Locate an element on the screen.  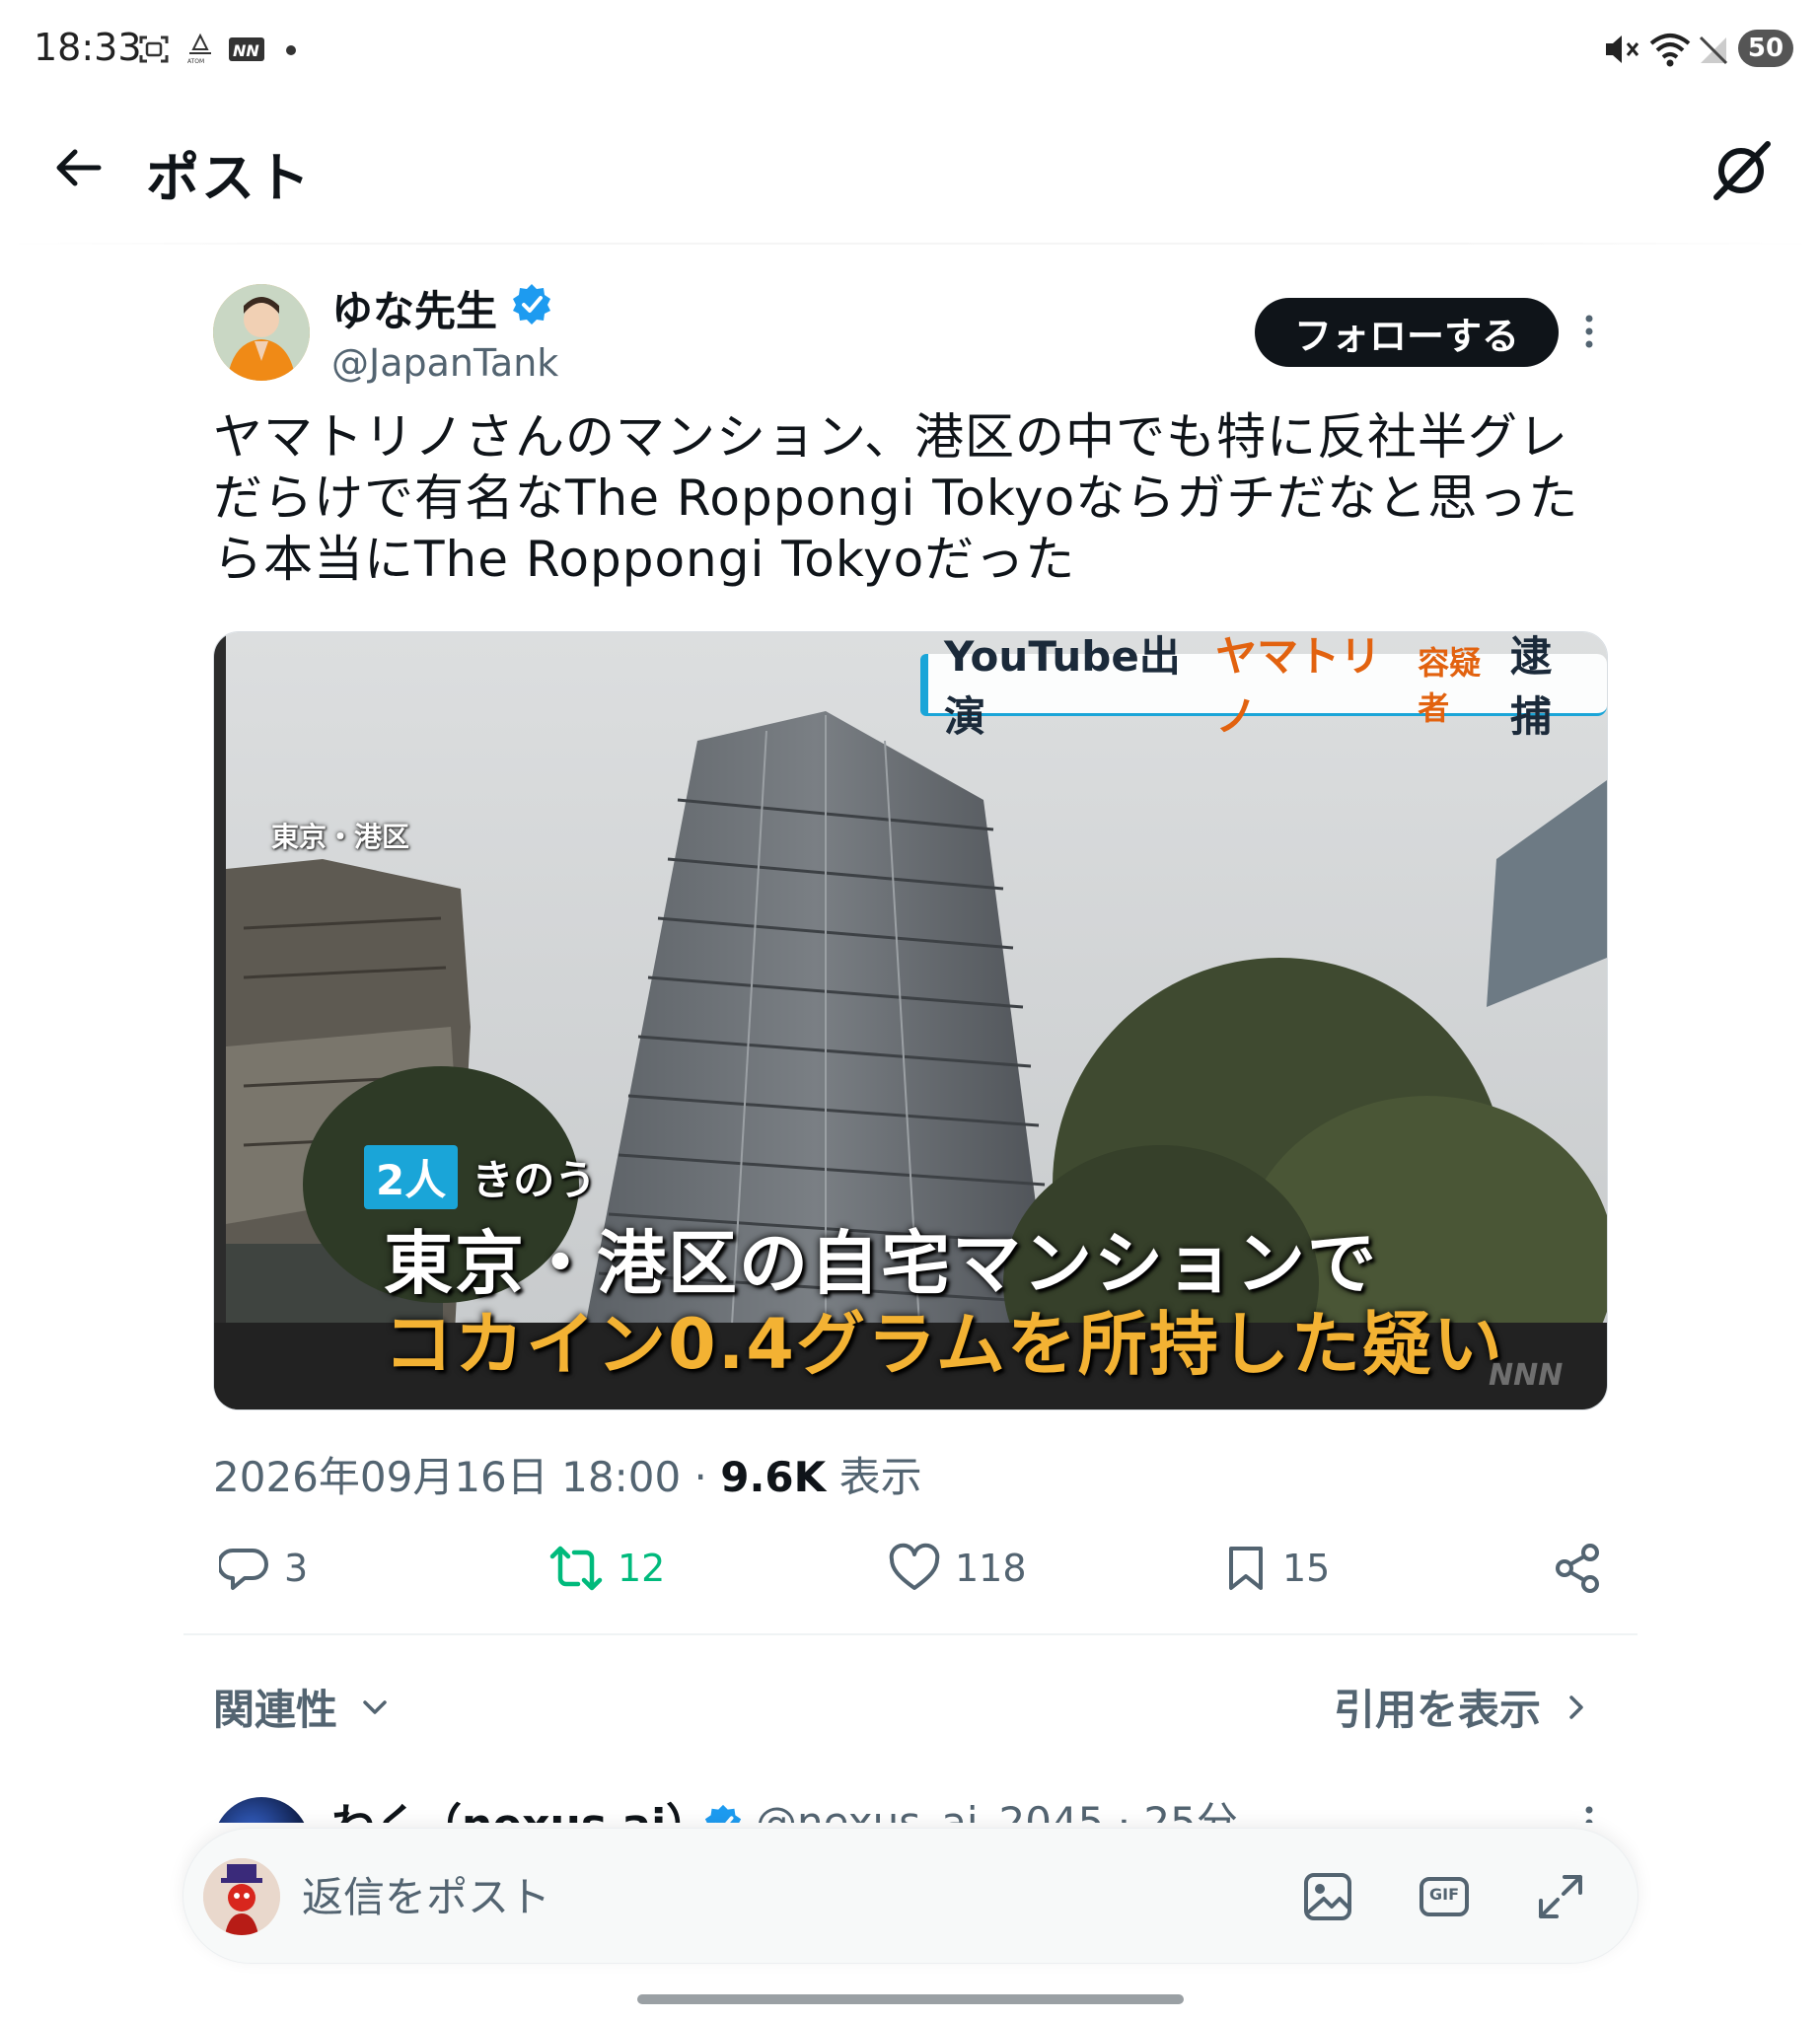
author-handle: @JapanTank is located at coordinates (444, 363).